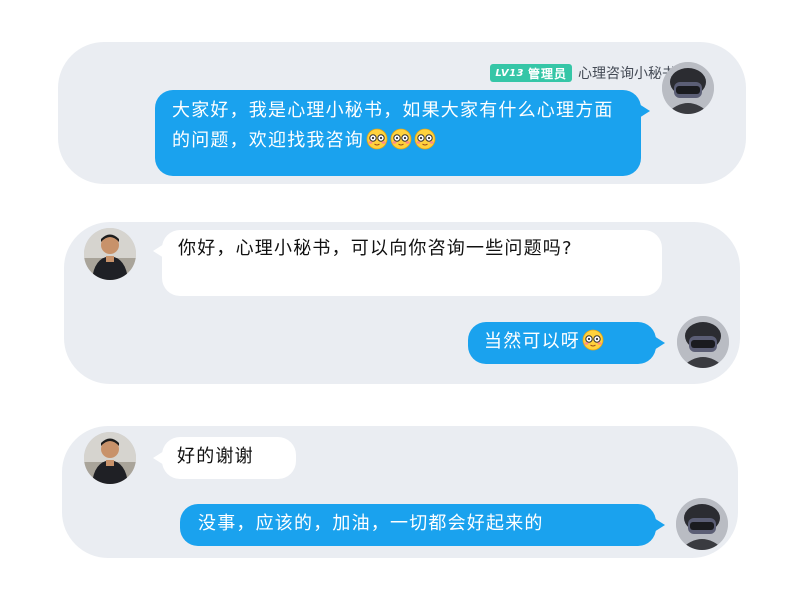 Image resolution: width=800 pixels, height=600 pixels. I want to click on message-bubble-own: 没事，应该的，加油，一切都会好起来的, so click(422, 525).